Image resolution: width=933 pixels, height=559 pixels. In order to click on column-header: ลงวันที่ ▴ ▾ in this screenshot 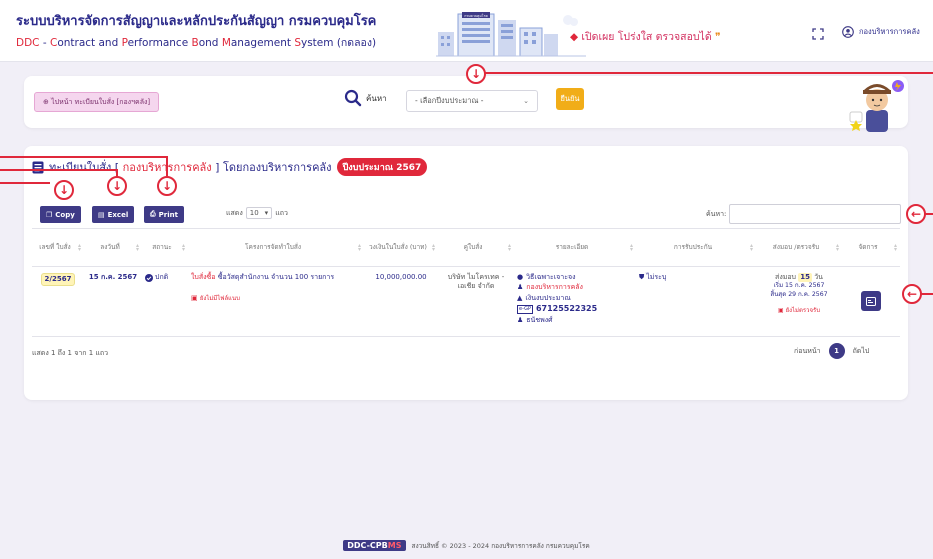, I will do `click(113, 247)`.